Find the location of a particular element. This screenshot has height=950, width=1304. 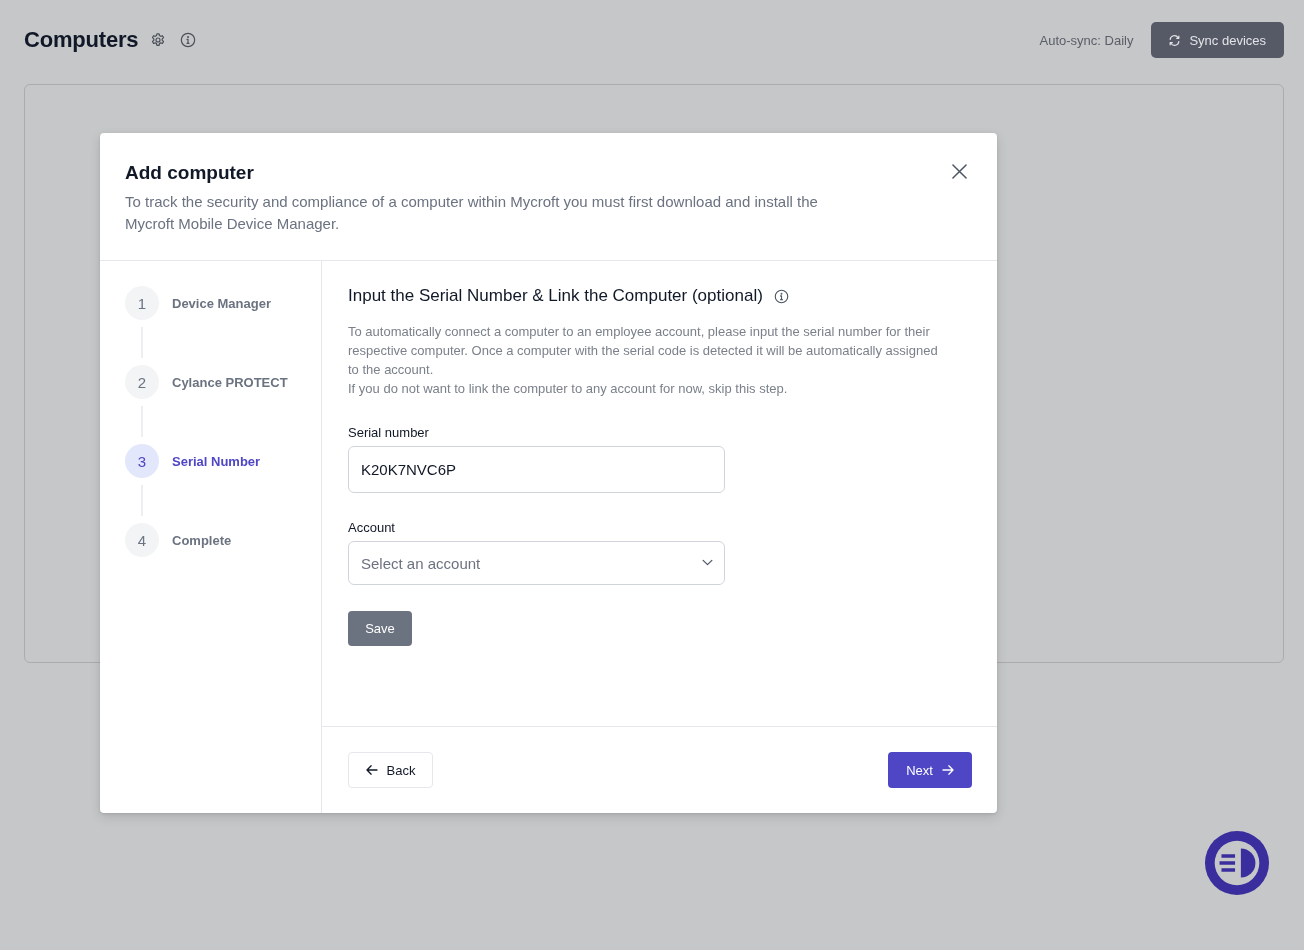

field-label: Serial number is located at coordinates (388, 433).